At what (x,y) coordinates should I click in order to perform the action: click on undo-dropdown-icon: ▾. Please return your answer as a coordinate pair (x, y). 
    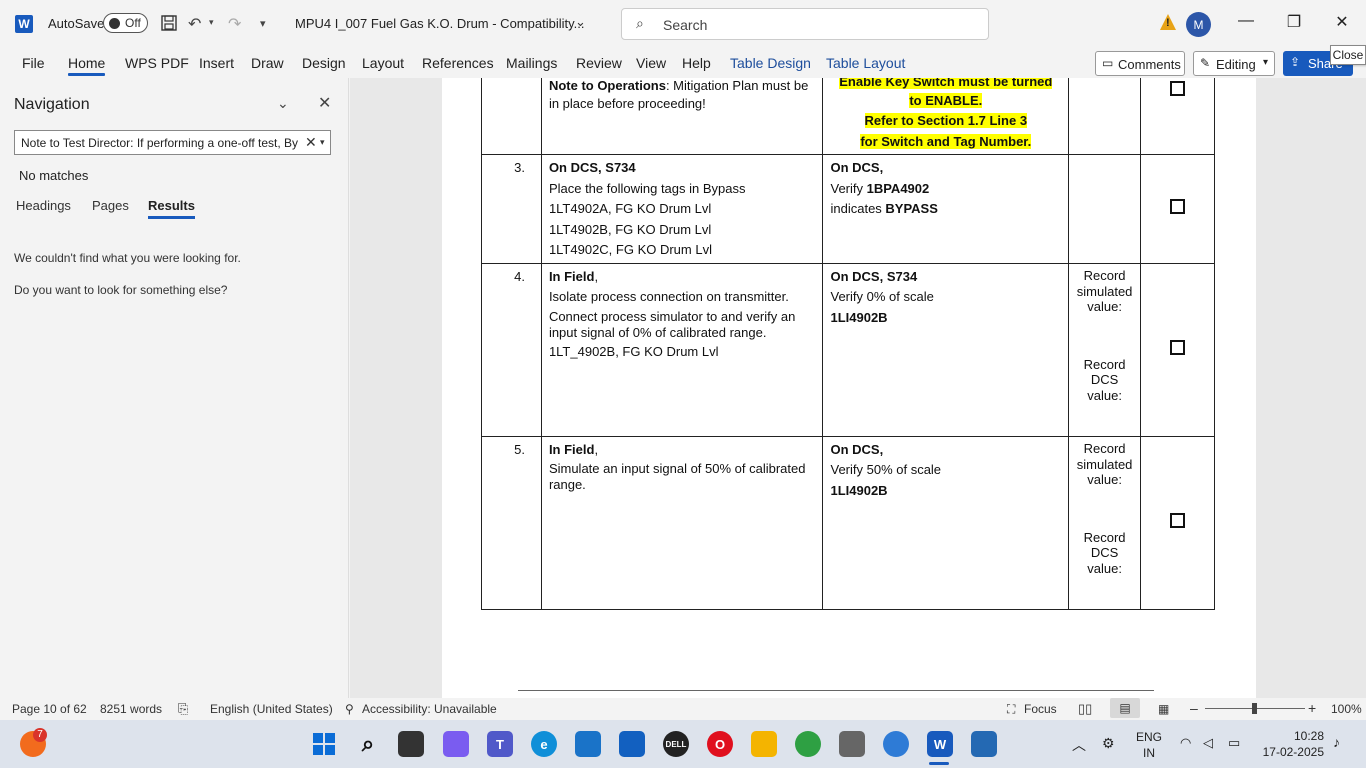
    Looking at the image, I should click on (211, 22).